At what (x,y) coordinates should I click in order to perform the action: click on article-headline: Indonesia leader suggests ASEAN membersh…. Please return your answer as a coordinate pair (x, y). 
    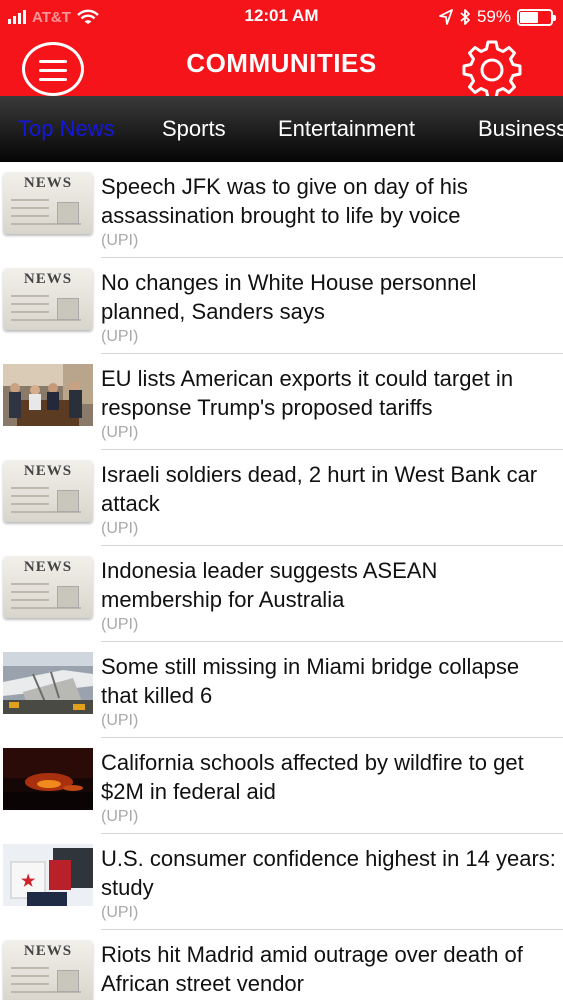
    Looking at the image, I should click on (269, 585).